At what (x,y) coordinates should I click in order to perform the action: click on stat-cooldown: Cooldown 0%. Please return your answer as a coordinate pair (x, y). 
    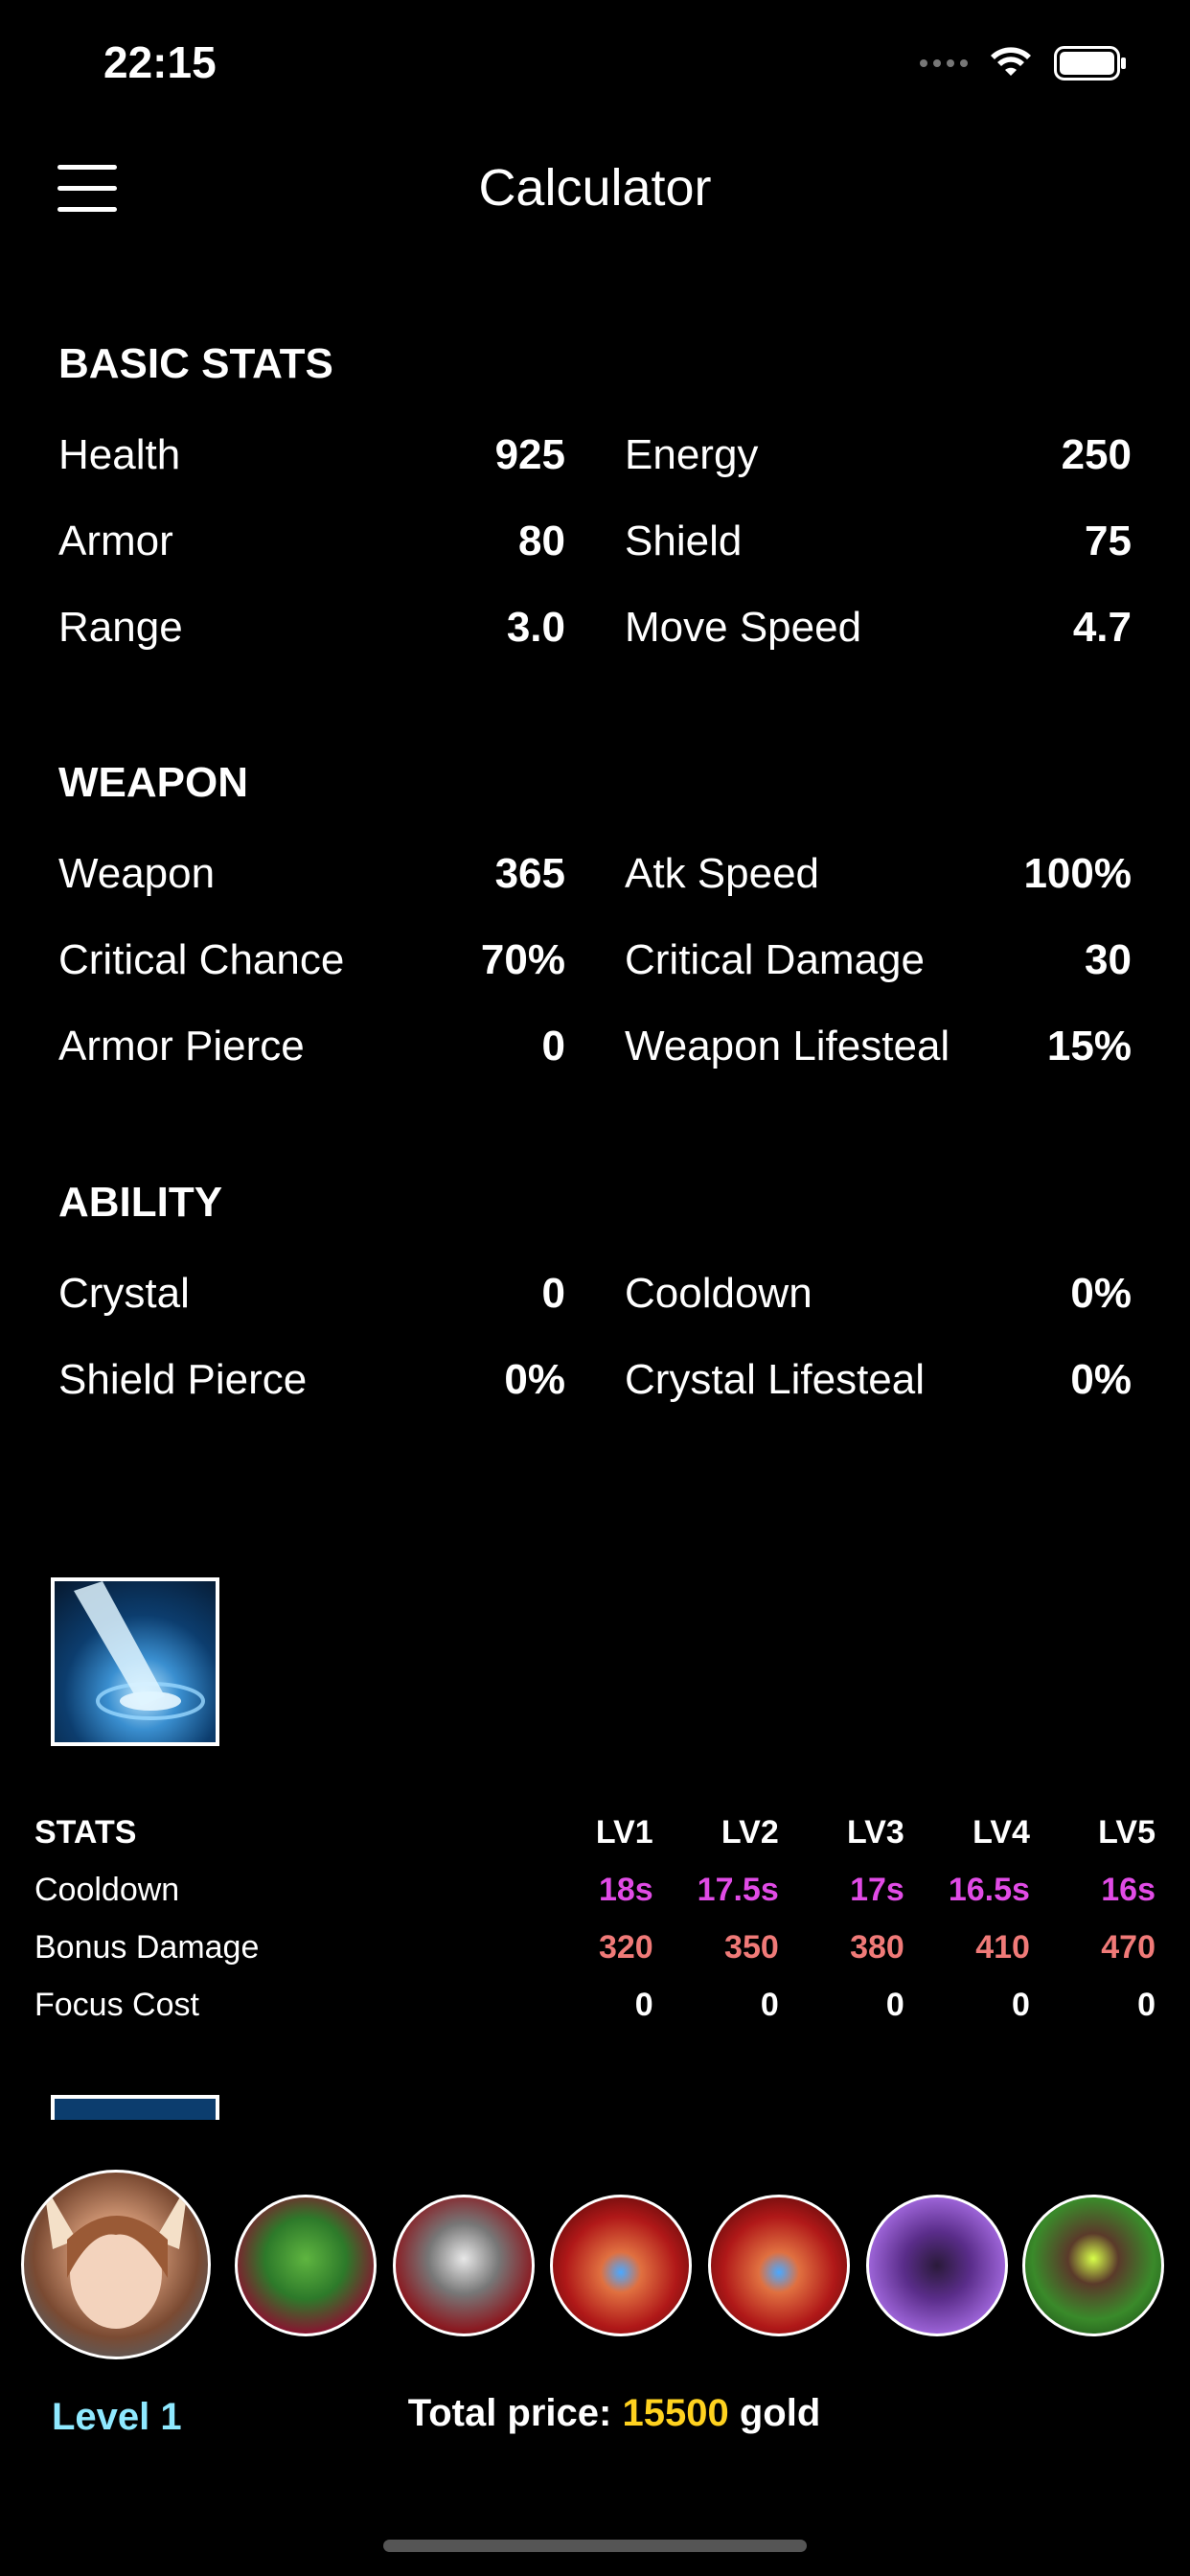
    Looking at the image, I should click on (879, 1293).